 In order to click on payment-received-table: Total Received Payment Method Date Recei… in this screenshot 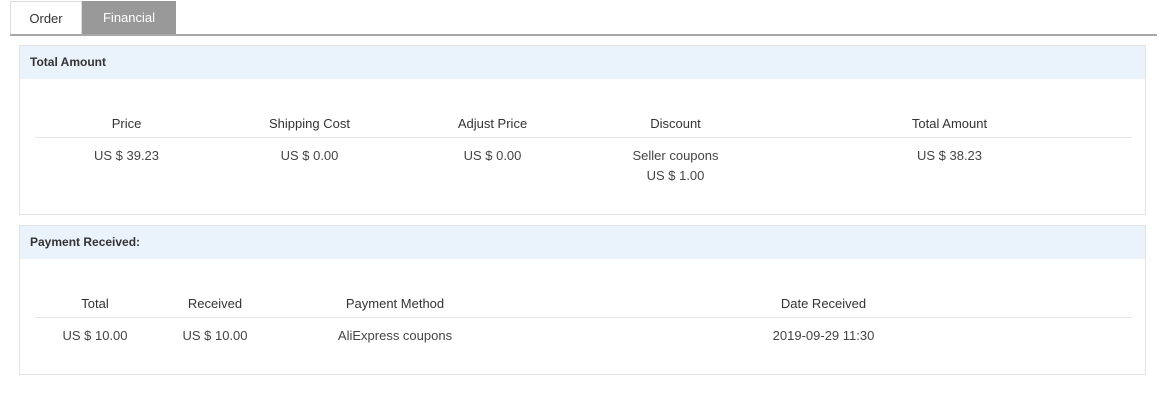, I will do `click(583, 317)`.